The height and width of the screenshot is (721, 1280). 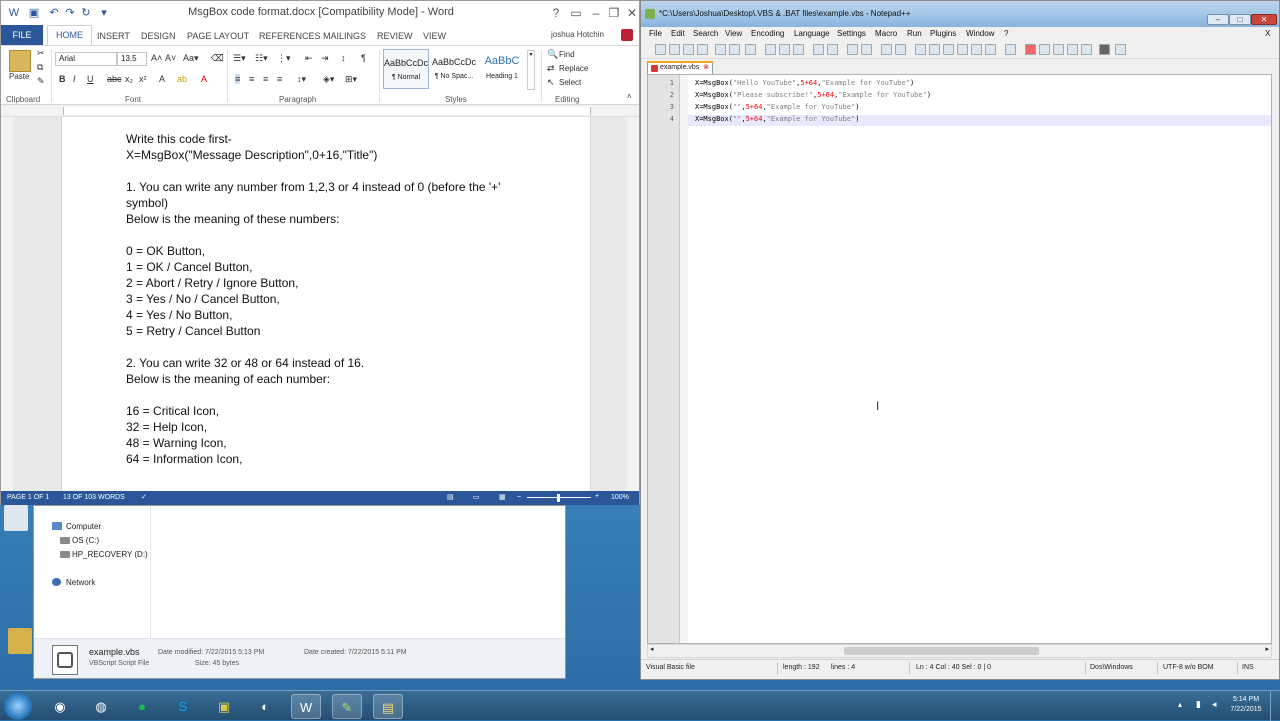 I want to click on system-clock: 5:14 PM 7/22/2015, so click(x=1246, y=705).